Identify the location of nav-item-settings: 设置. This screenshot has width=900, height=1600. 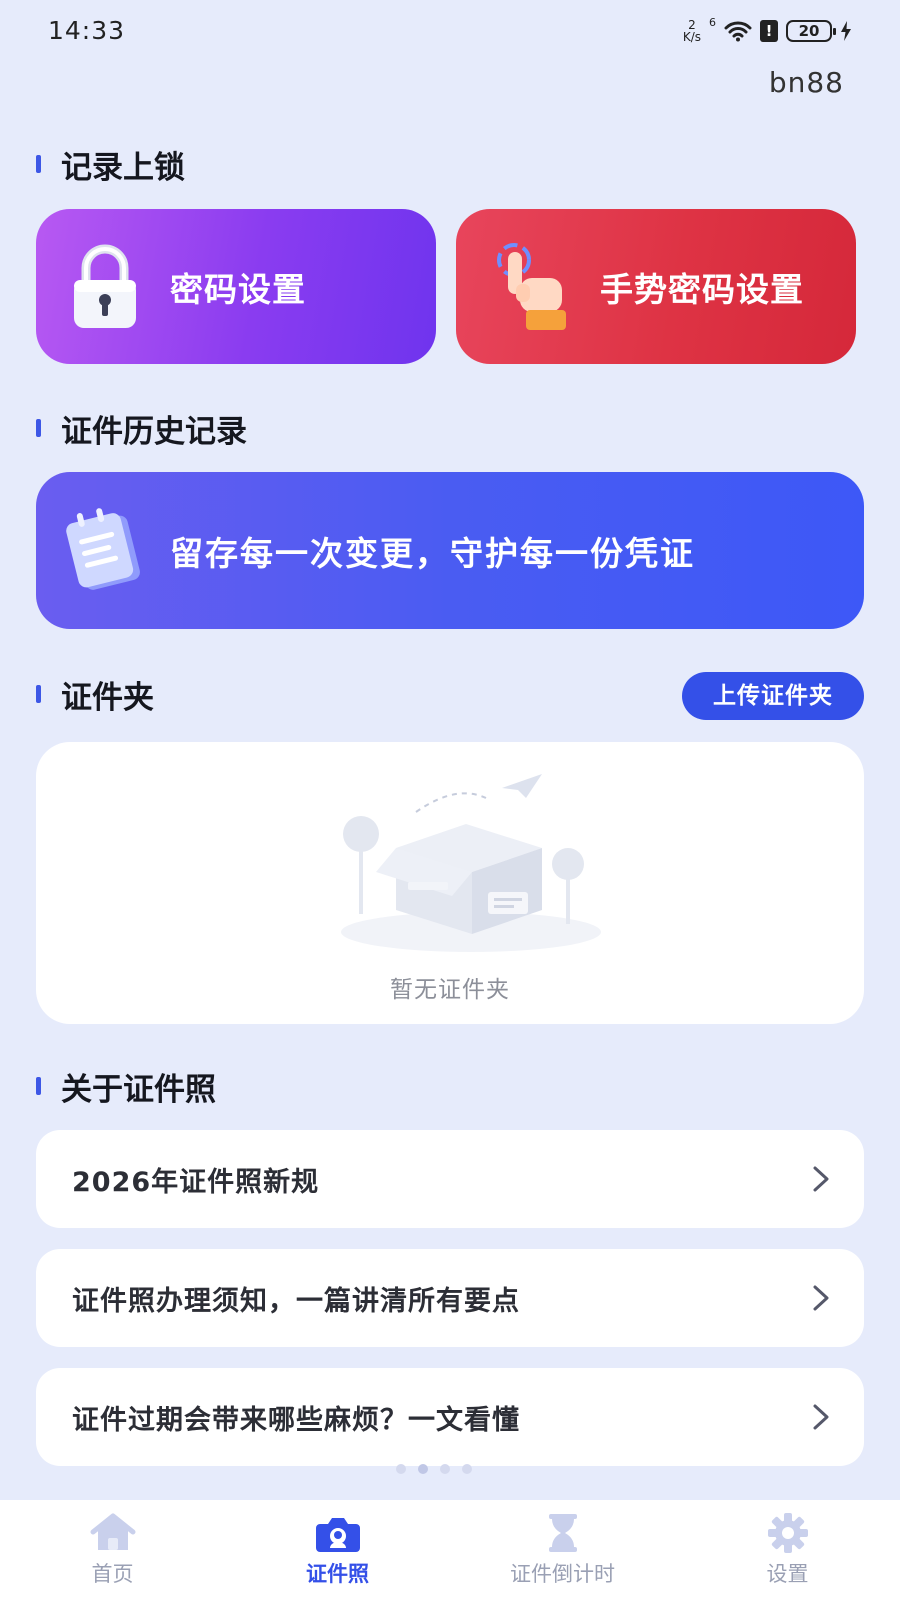
(787, 1550).